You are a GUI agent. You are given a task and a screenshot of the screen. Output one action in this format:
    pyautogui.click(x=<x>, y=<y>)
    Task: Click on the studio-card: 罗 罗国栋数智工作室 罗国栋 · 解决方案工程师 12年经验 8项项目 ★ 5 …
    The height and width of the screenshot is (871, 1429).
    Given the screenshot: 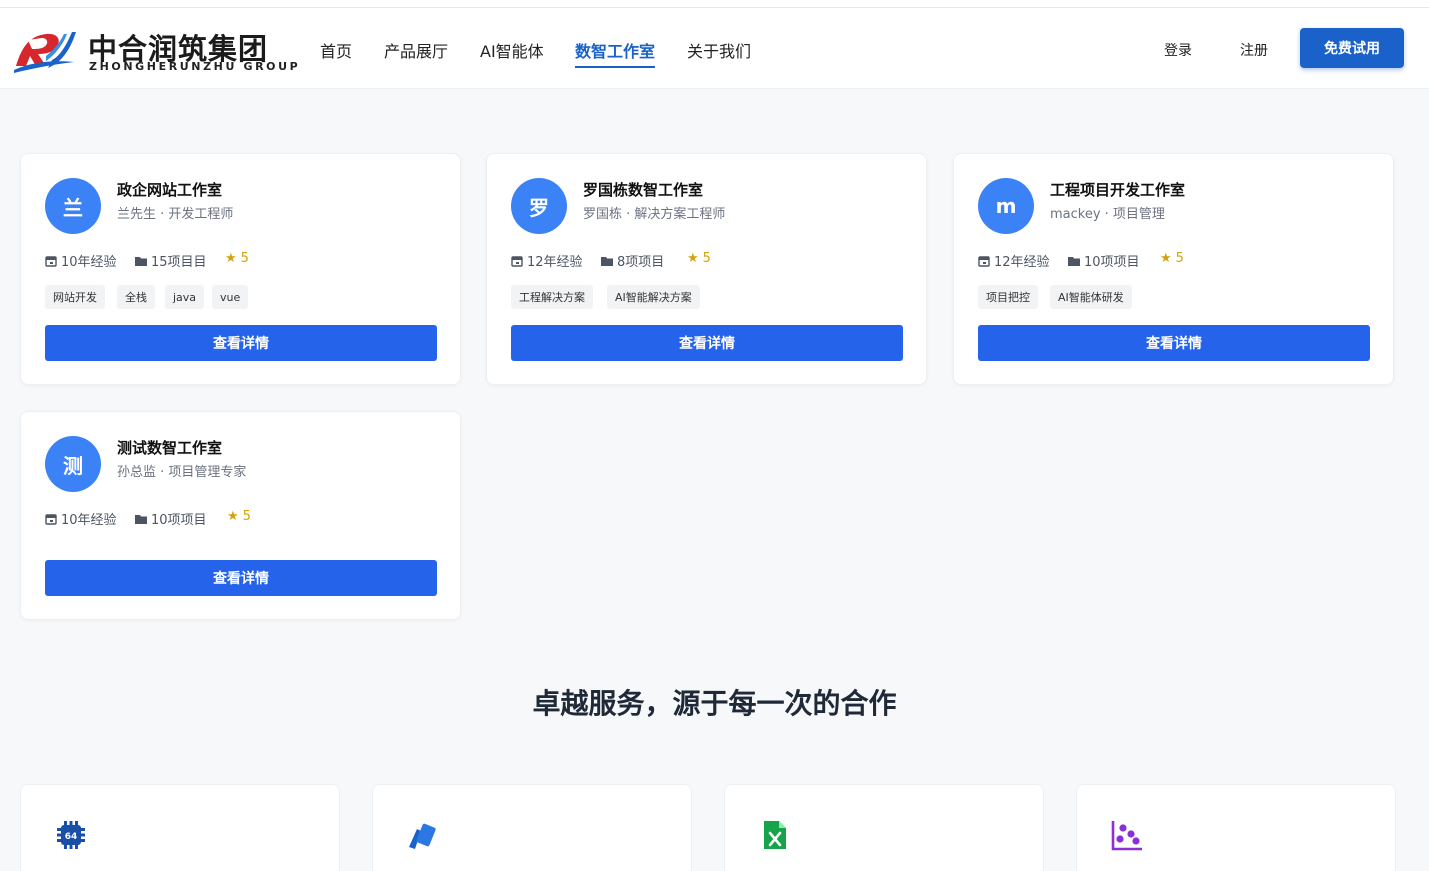 What is the action you would take?
    pyautogui.click(x=706, y=269)
    